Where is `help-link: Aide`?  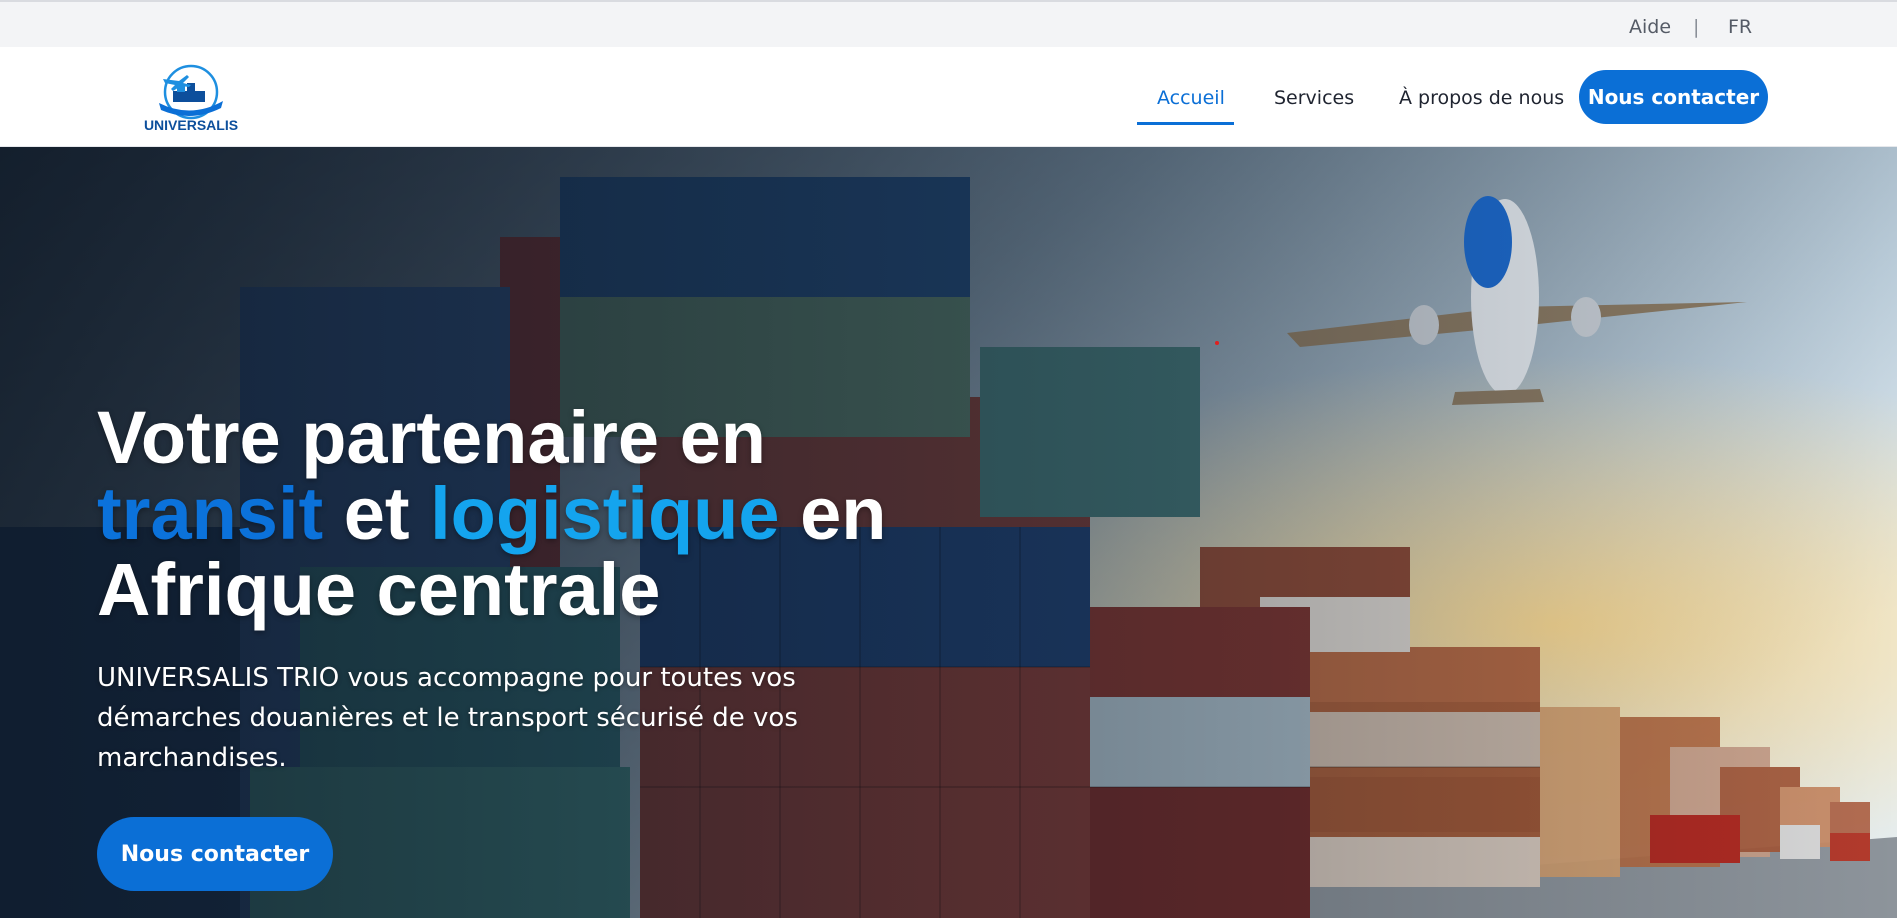
help-link: Aide is located at coordinates (1650, 27).